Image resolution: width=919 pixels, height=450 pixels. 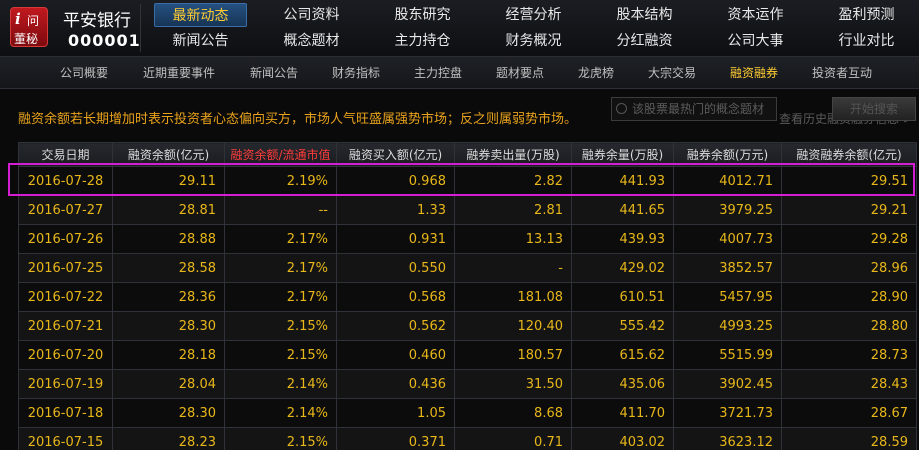 I want to click on cell-total-balance: 28.96, so click(x=849, y=268).